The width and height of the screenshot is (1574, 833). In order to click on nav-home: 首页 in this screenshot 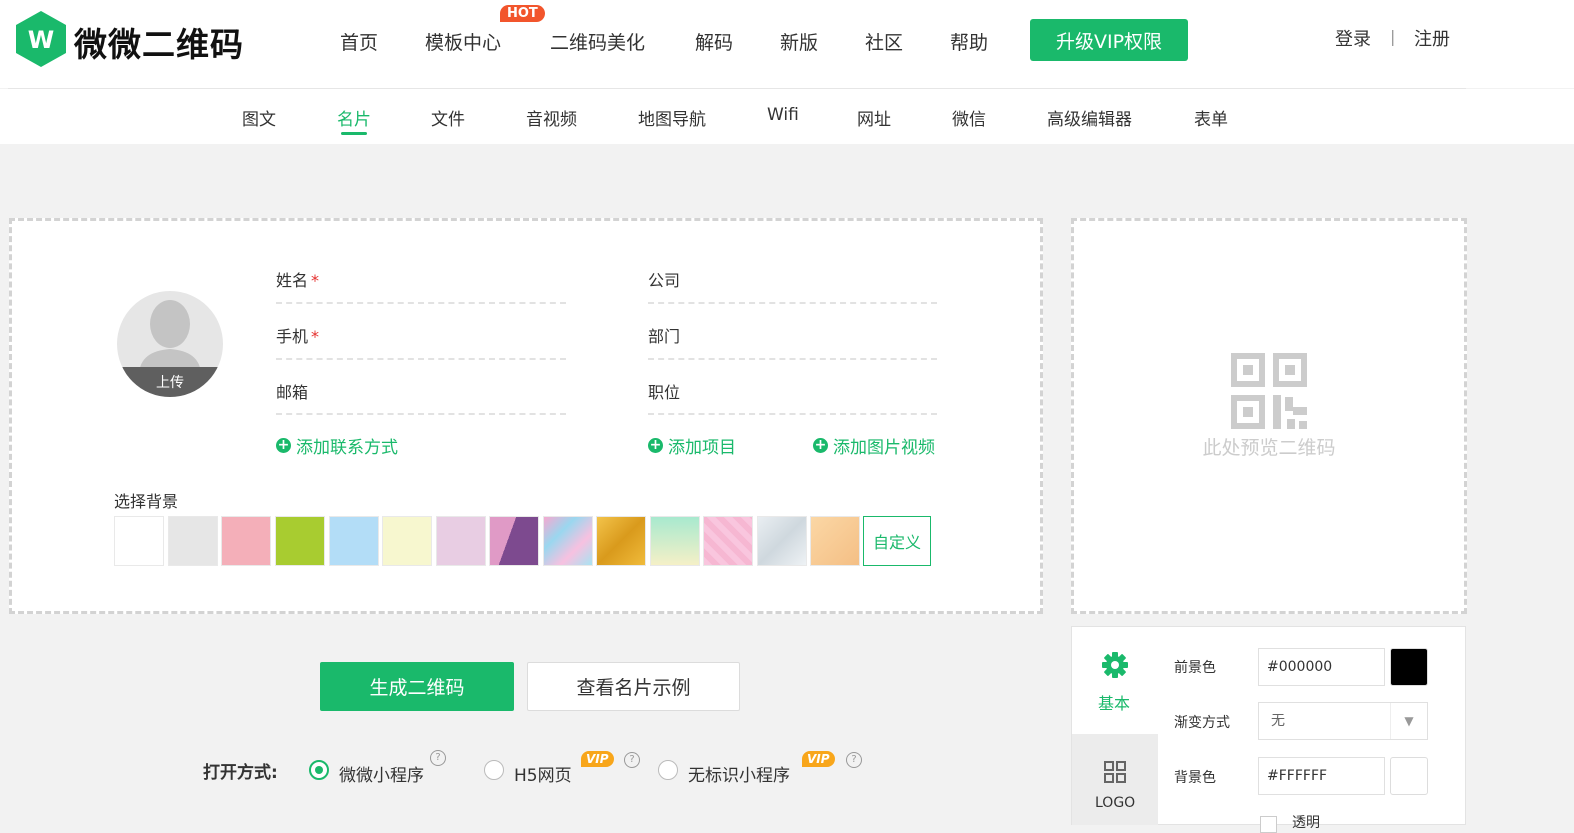, I will do `click(359, 41)`.